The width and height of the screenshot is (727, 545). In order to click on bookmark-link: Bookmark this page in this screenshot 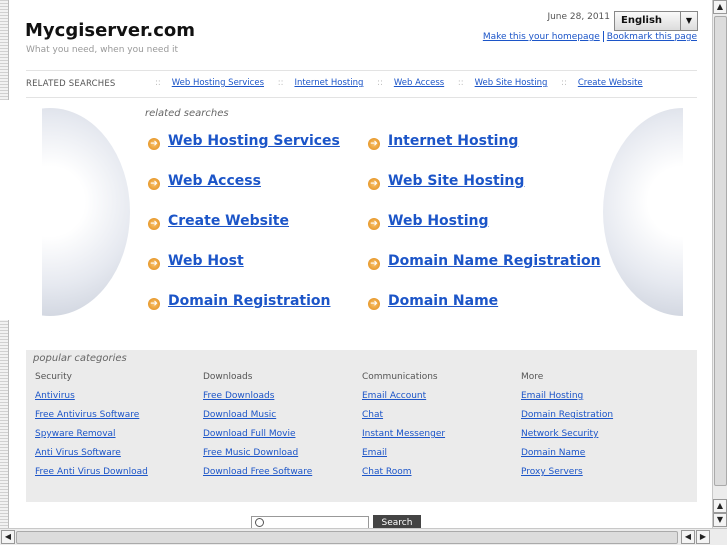, I will do `click(652, 37)`.